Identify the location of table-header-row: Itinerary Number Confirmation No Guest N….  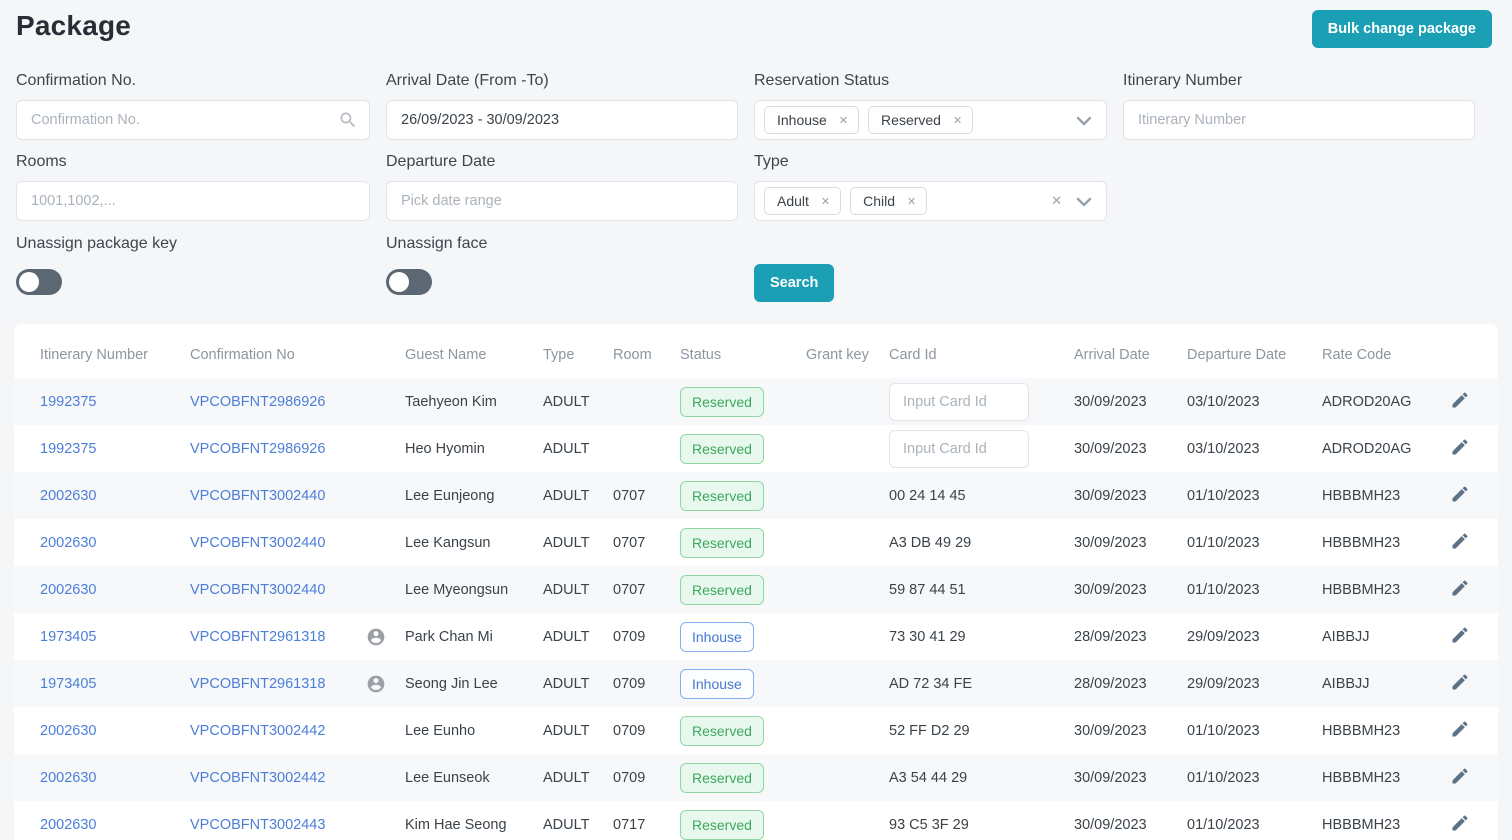
(756, 351).